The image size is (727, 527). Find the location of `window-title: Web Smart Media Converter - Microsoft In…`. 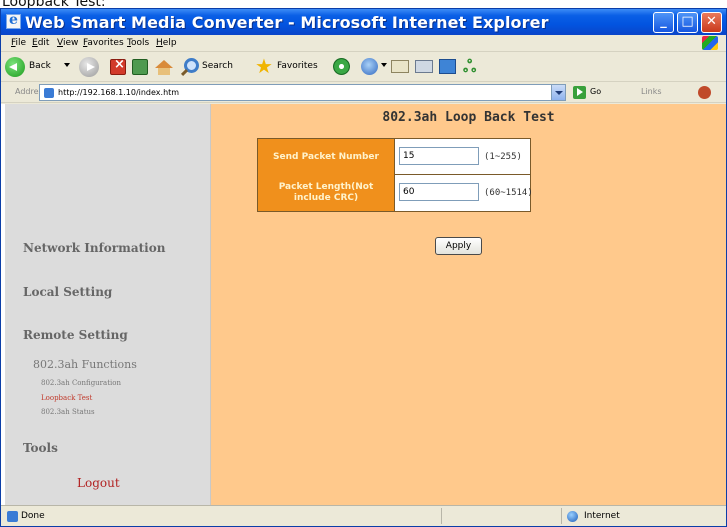

window-title: Web Smart Media Converter - Microsoft In… is located at coordinates (287, 22).